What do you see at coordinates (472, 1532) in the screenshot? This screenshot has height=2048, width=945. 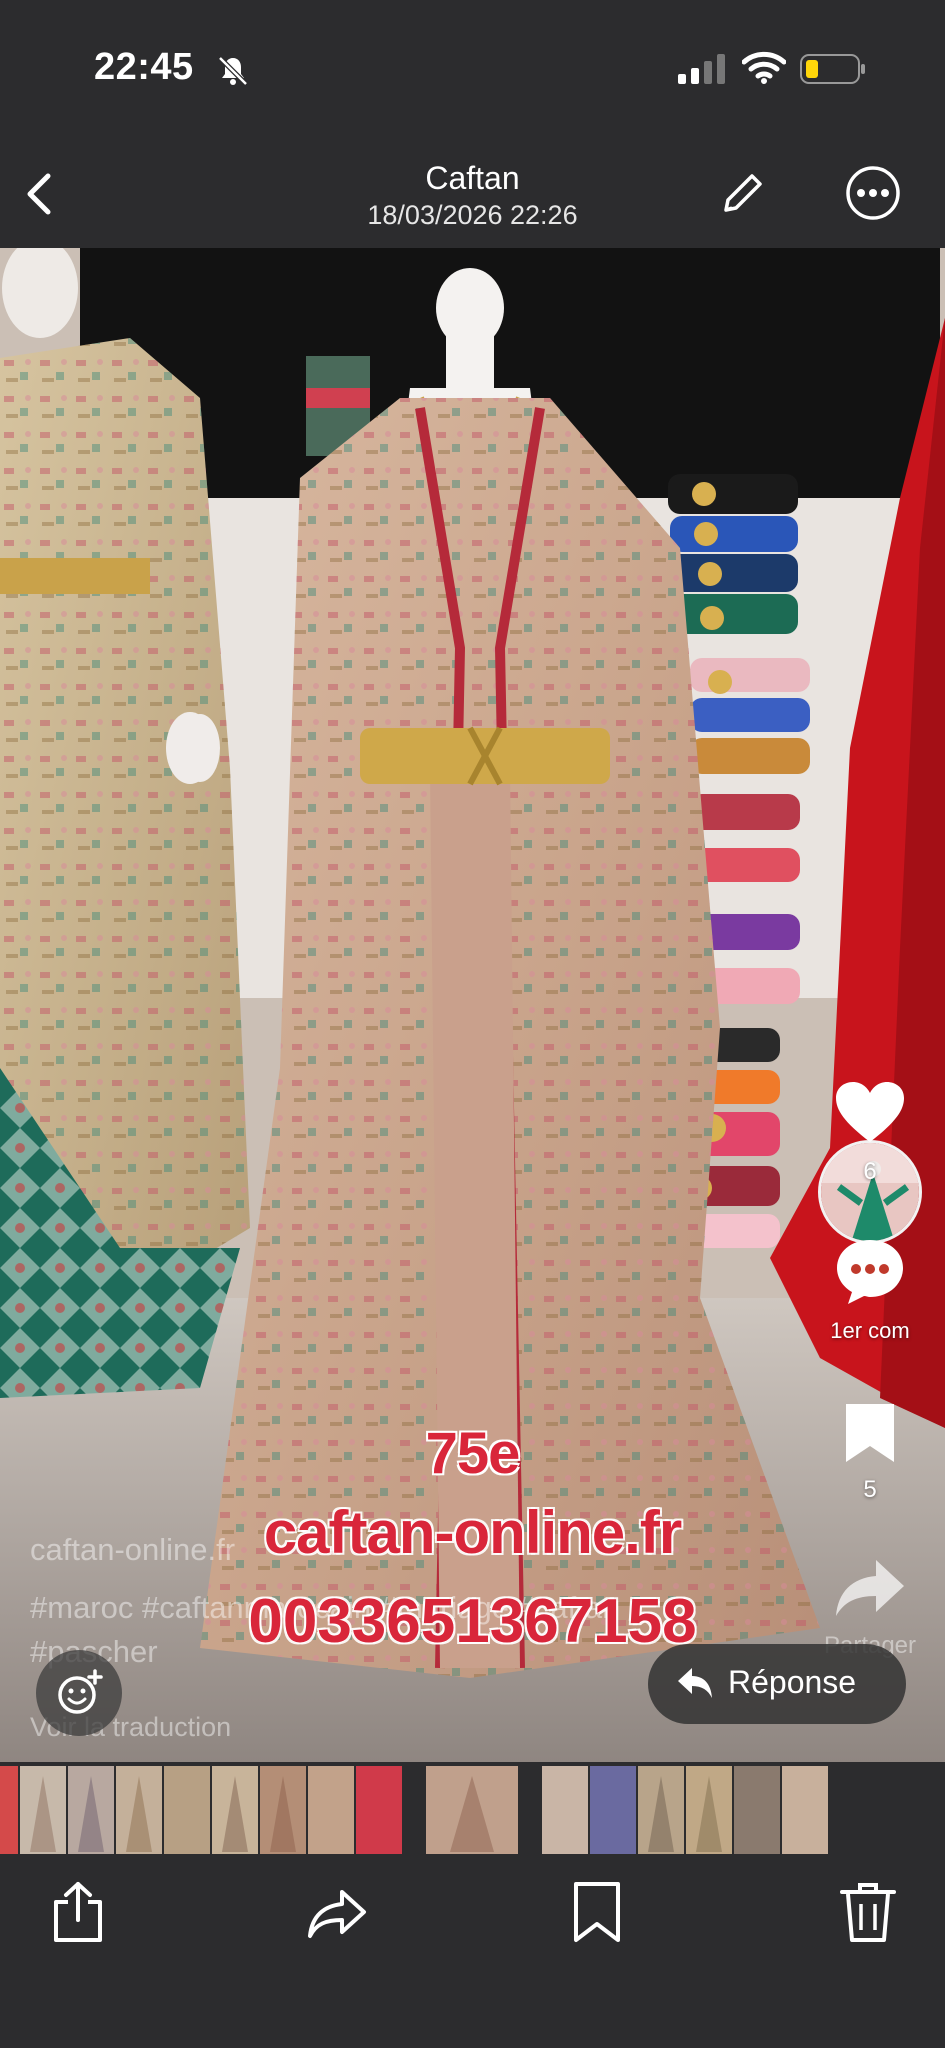 I see `website-overlay: caftan-online.fr` at bounding box center [472, 1532].